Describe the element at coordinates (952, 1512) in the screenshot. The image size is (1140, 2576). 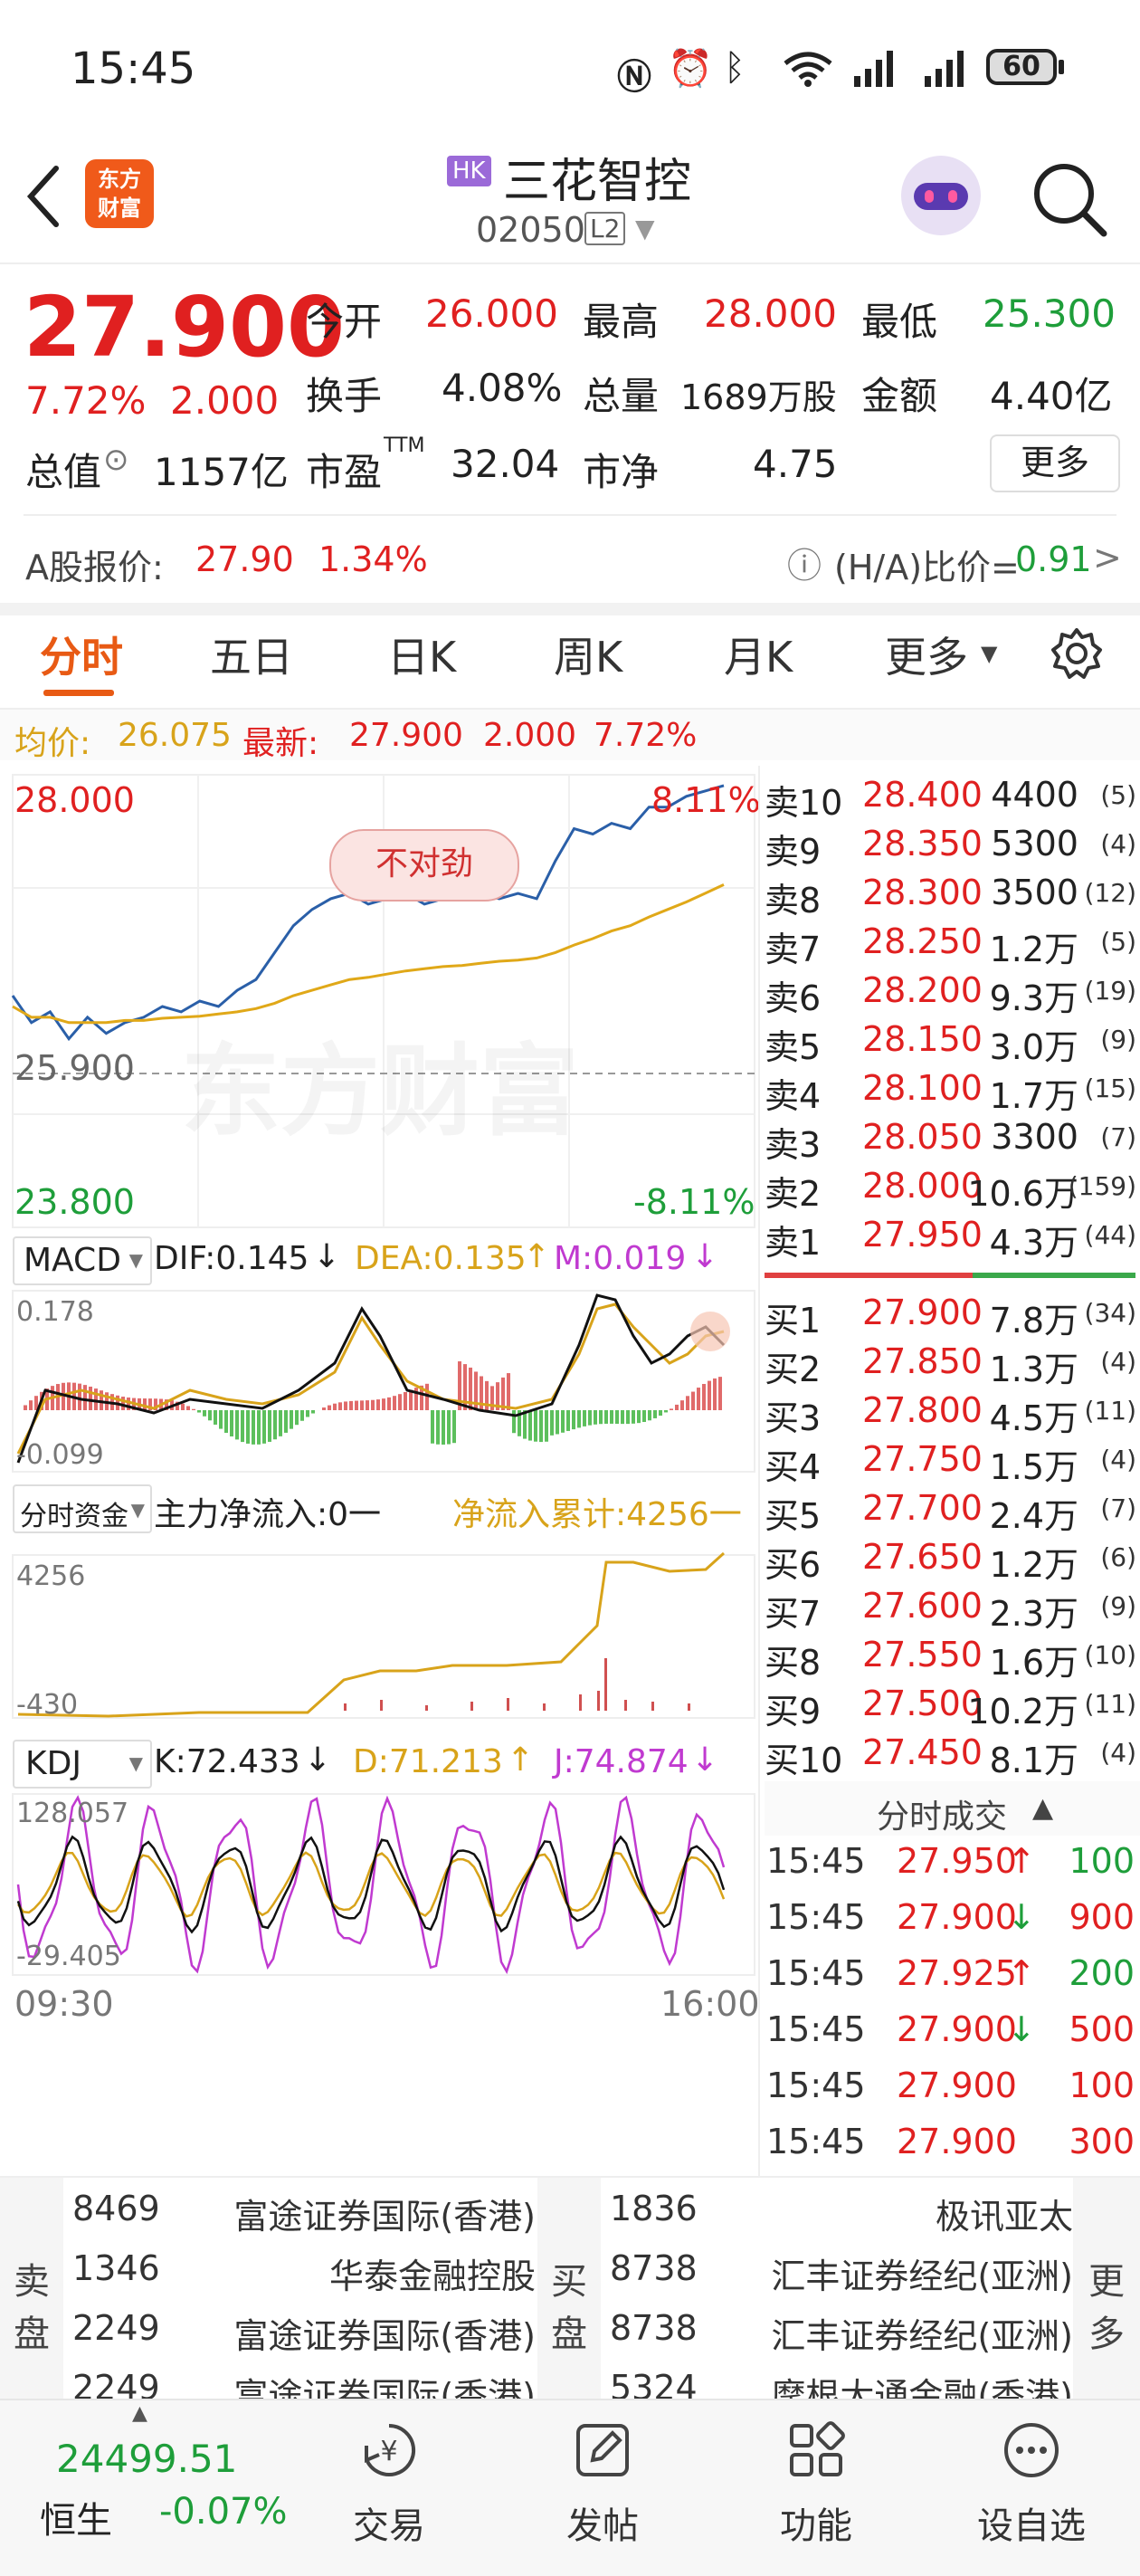
I see `bid-row-5: 买527.7002.4万(7)` at that location.